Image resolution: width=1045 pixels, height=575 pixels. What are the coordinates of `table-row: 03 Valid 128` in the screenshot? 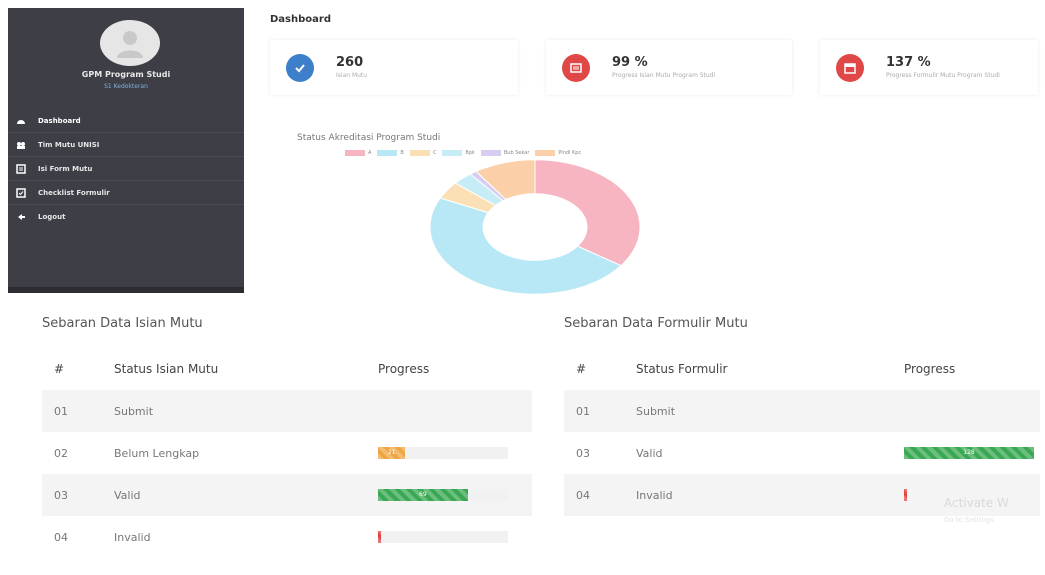 It's located at (802, 453).